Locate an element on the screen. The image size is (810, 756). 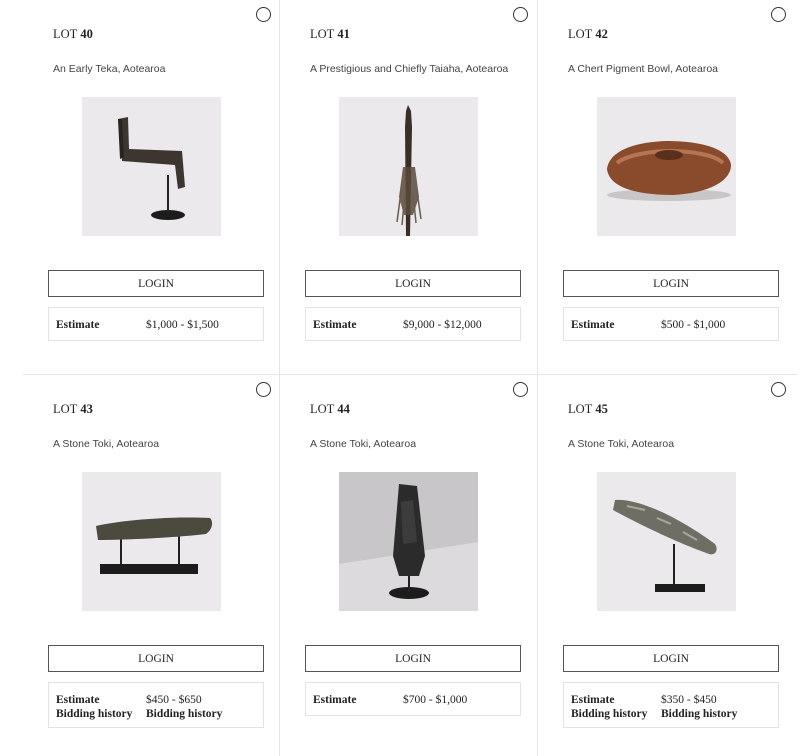
lot-number: LOT 40 is located at coordinates (73, 34).